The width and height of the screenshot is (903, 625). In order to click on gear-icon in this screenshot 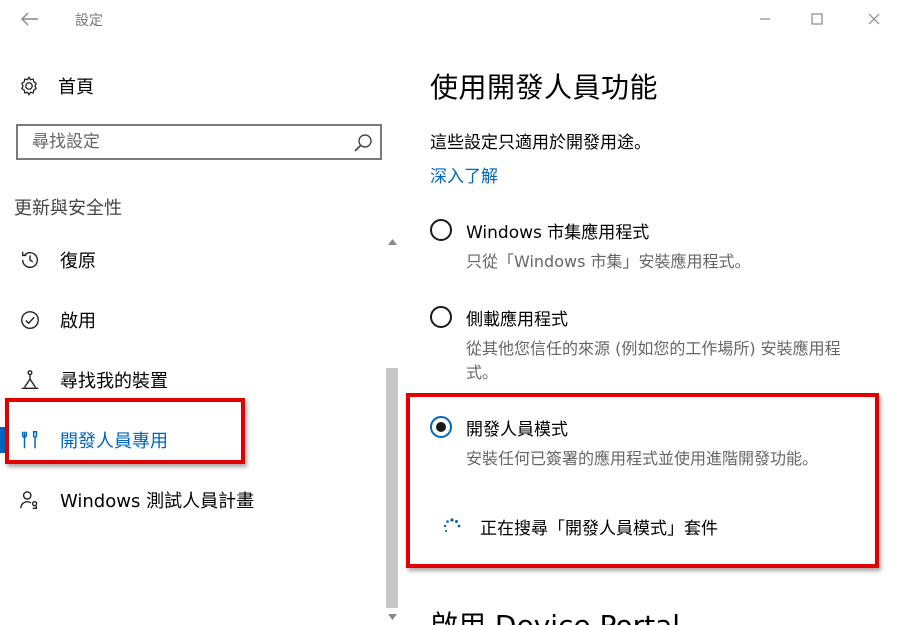, I will do `click(29, 86)`.